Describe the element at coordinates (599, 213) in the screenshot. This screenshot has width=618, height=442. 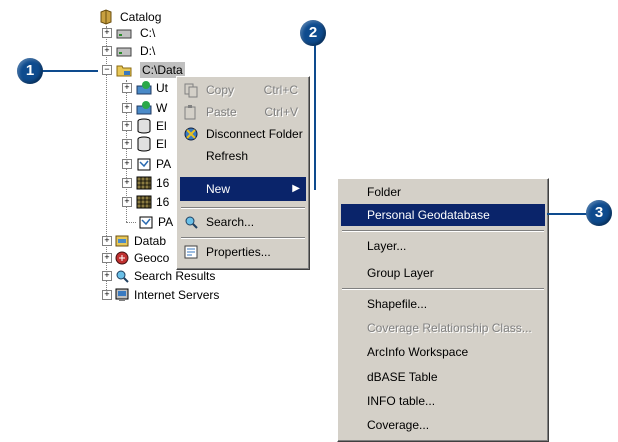
I see `callout-3: 3` at that location.